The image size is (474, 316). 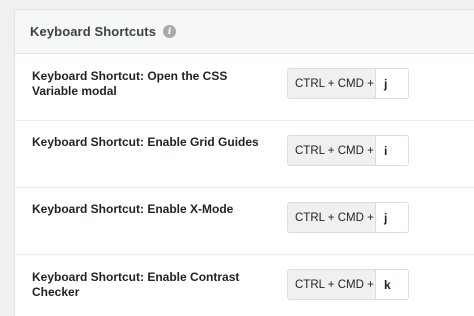 What do you see at coordinates (93, 31) in the screenshot?
I see `panel-title: Keyboard Shortcuts` at bounding box center [93, 31].